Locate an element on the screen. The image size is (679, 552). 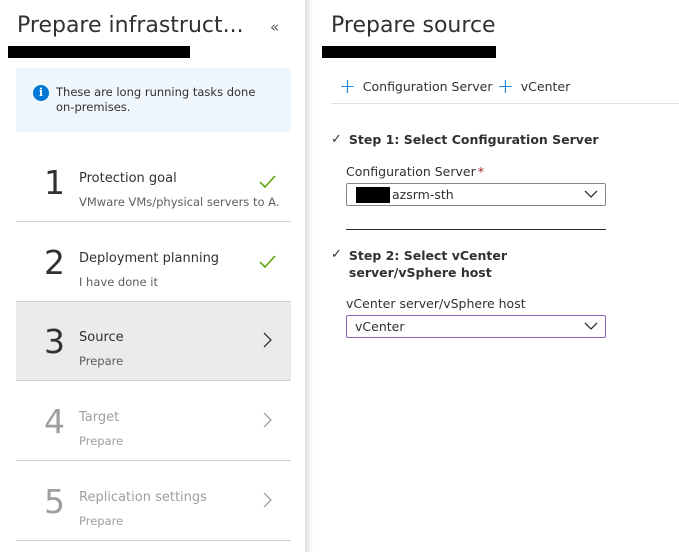
configuration-server-label: Configuration Server * is located at coordinates (415, 171).